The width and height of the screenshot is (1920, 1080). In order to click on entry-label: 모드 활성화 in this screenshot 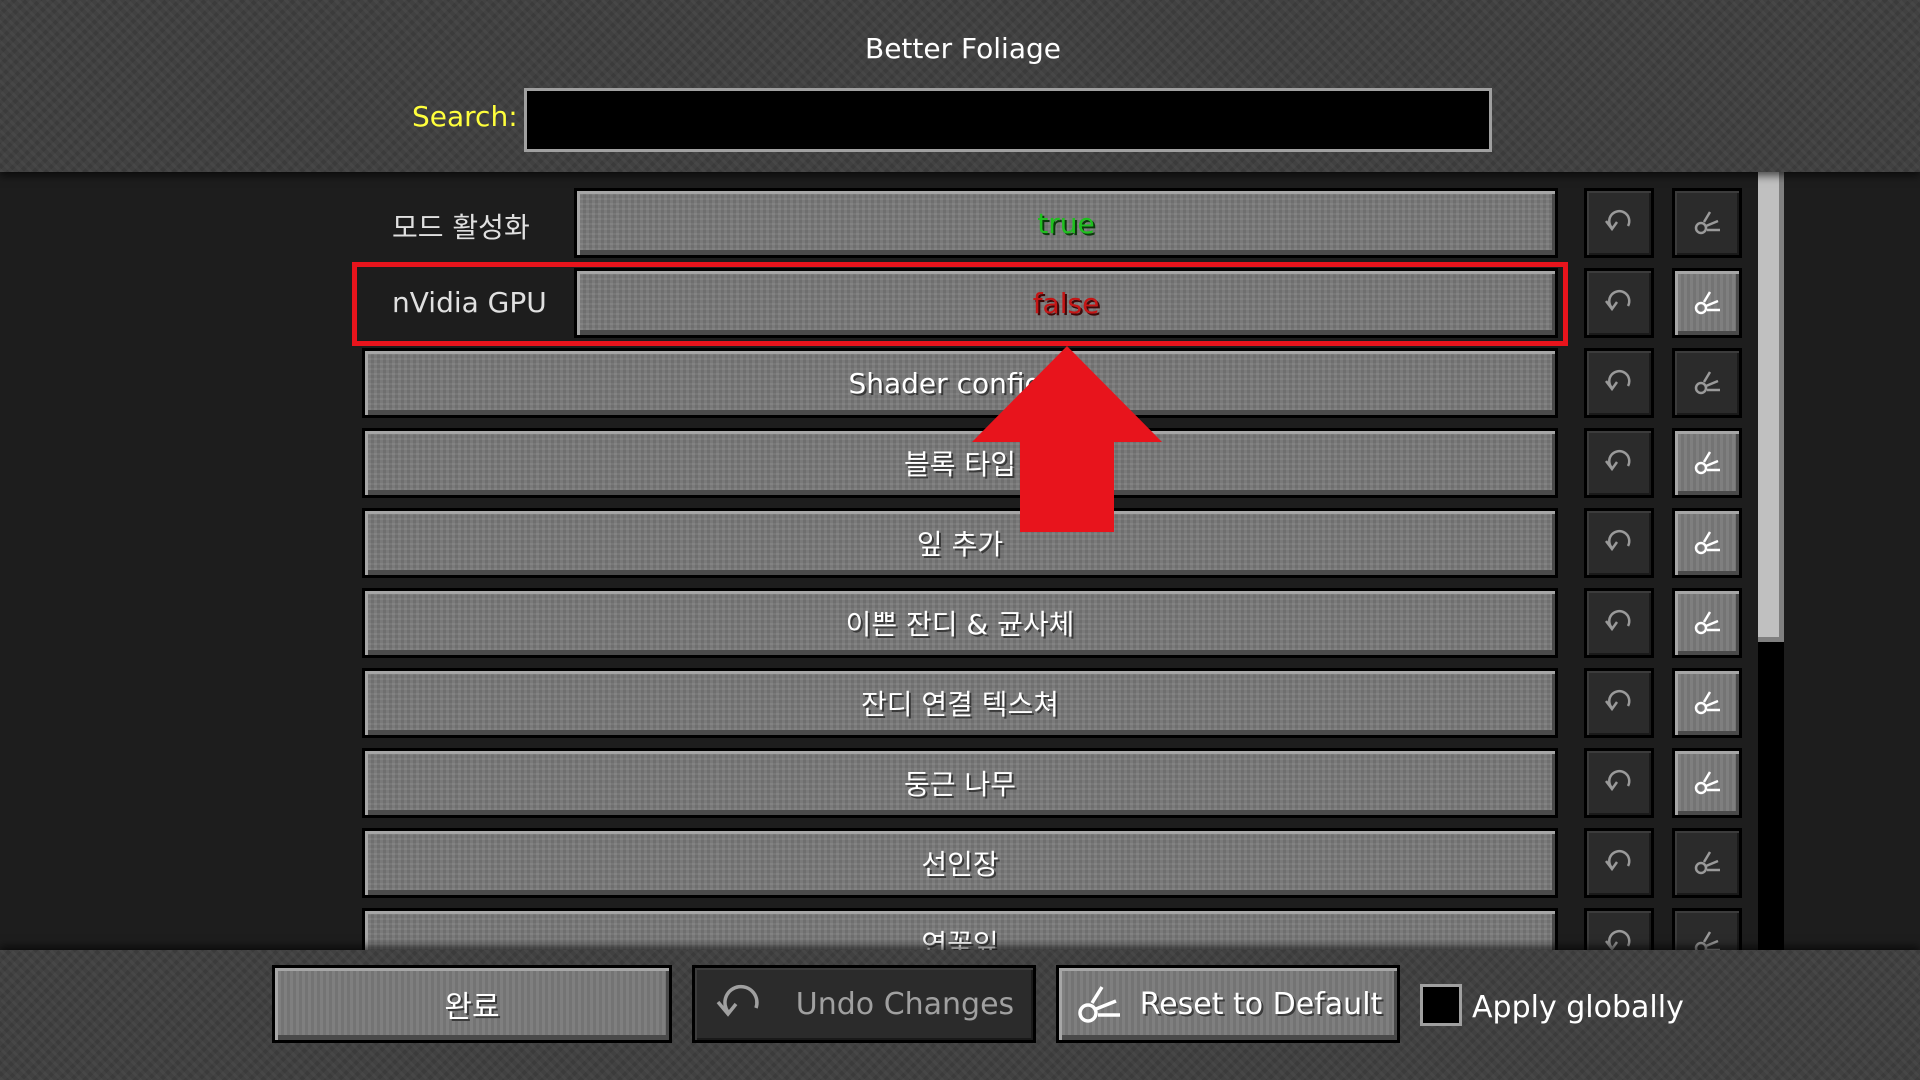, I will do `click(461, 227)`.